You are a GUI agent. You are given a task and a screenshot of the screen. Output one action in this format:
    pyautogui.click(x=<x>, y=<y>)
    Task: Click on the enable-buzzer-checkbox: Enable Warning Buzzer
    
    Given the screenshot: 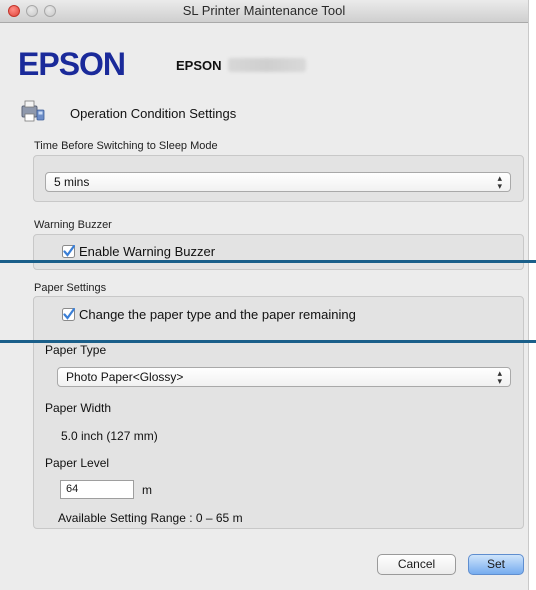 What is the action you would take?
    pyautogui.click(x=138, y=251)
    